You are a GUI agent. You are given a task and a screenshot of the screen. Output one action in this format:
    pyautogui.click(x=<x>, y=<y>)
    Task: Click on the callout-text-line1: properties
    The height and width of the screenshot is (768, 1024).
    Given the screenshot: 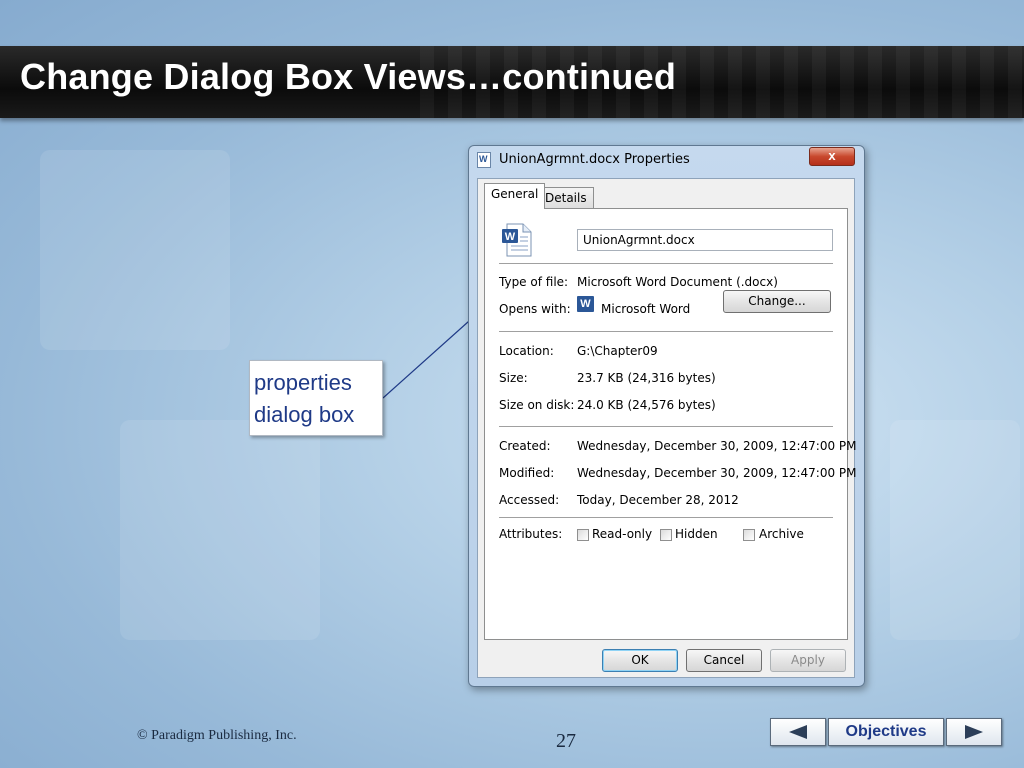 What is the action you would take?
    pyautogui.click(x=303, y=382)
    